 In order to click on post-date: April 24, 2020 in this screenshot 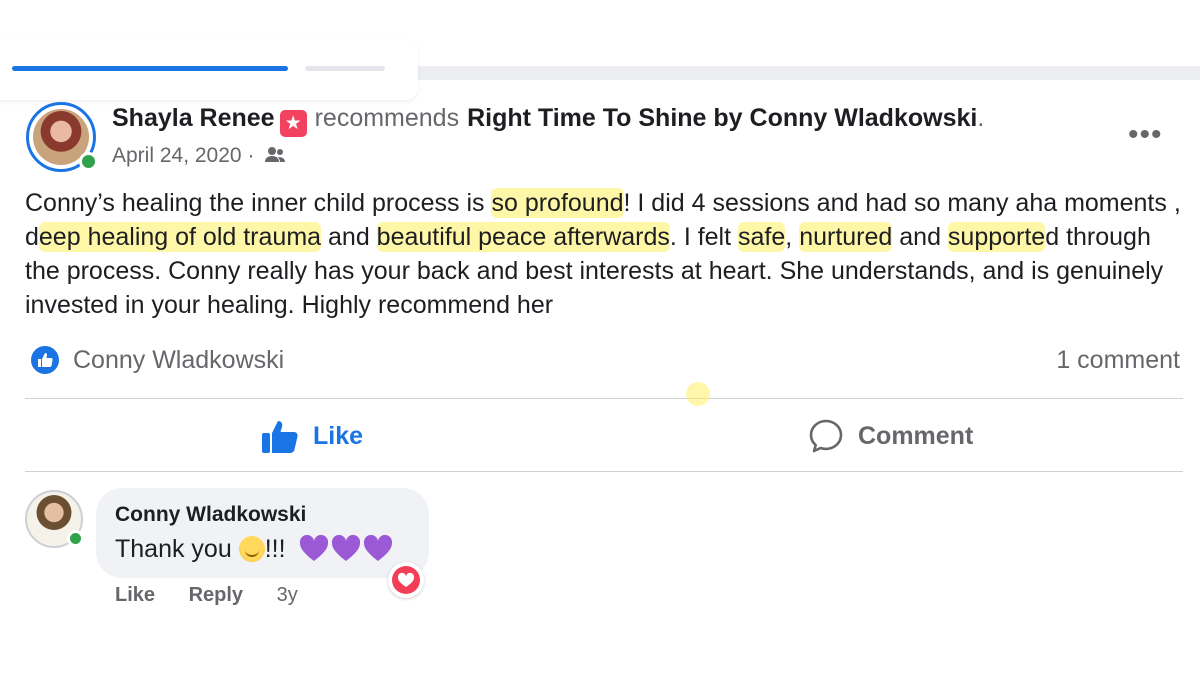, I will do `click(177, 155)`.